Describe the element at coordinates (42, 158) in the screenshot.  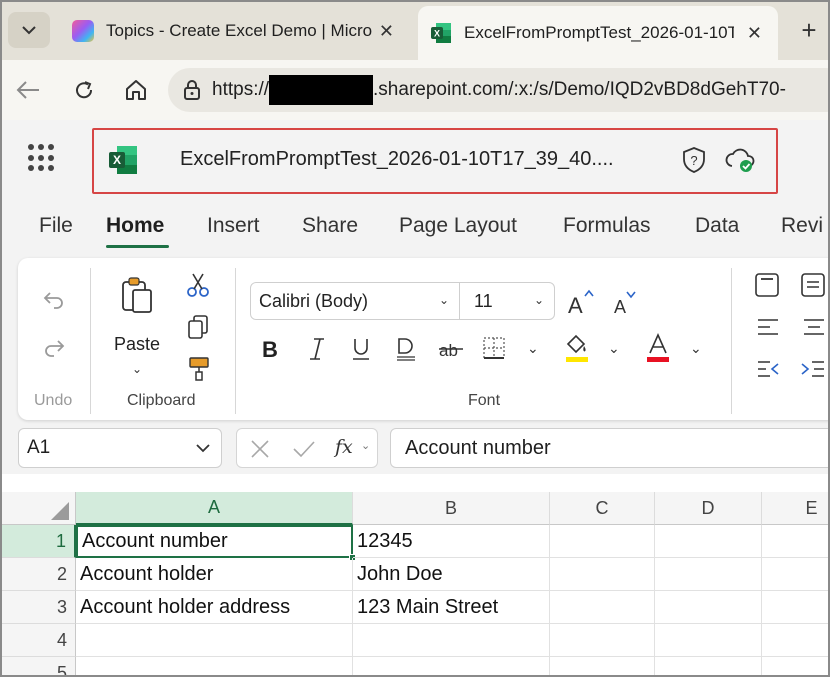
I see `app-launcher-icon` at that location.